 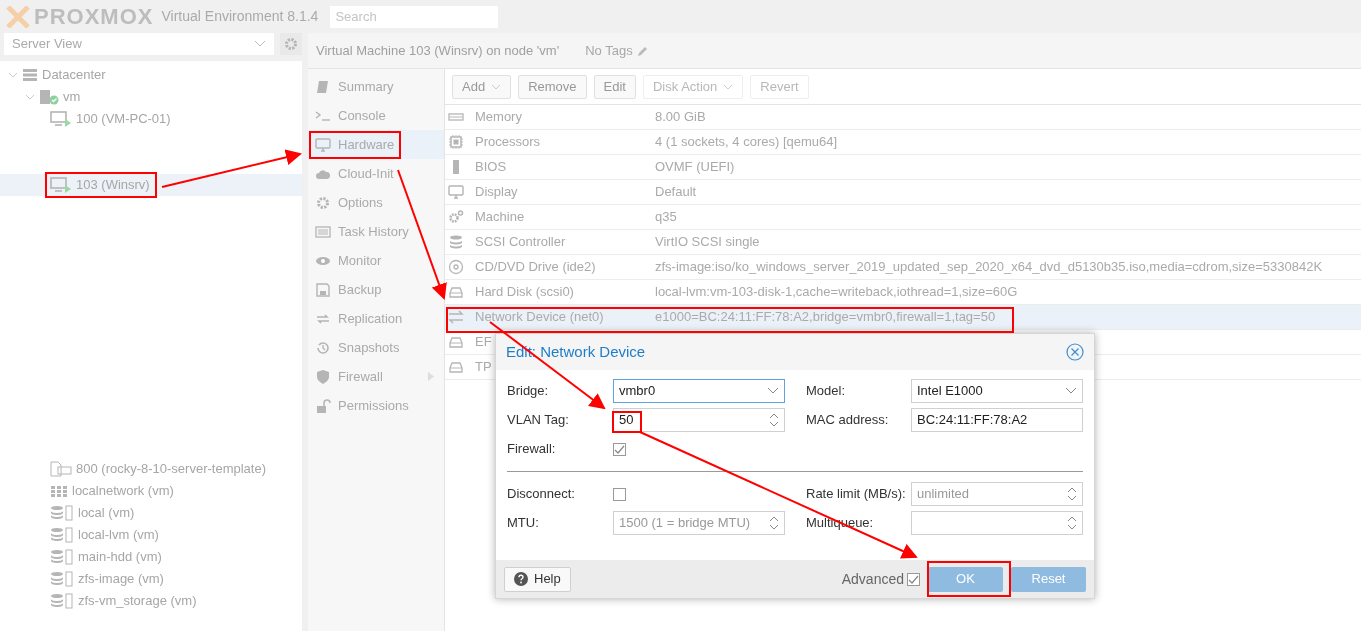 What do you see at coordinates (49, 97) in the screenshot?
I see `node-icon` at bounding box center [49, 97].